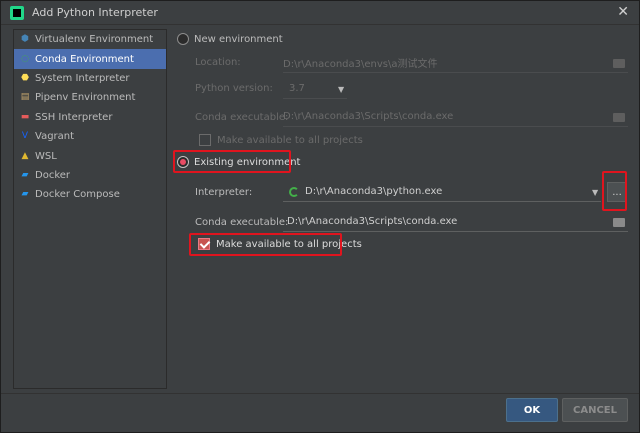 Image resolution: width=640 pixels, height=433 pixels. What do you see at coordinates (247, 162) in the screenshot?
I see `existing-environment-label: Existing environment` at bounding box center [247, 162].